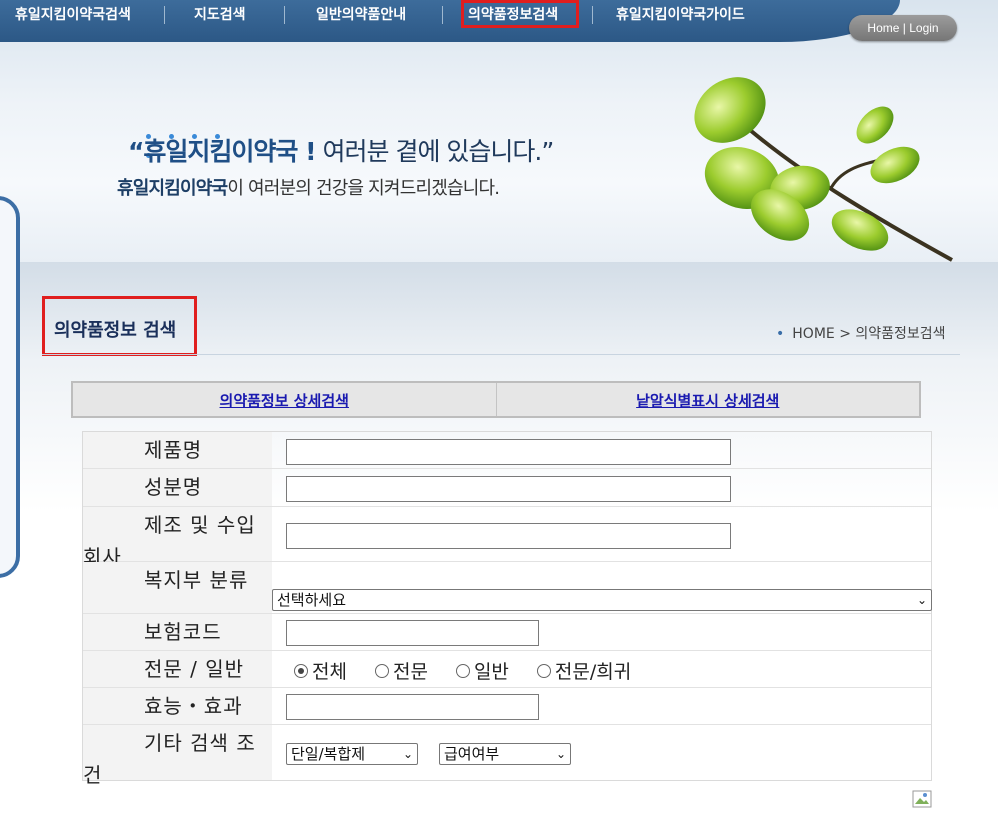  I want to click on login-link: Login, so click(923, 28).